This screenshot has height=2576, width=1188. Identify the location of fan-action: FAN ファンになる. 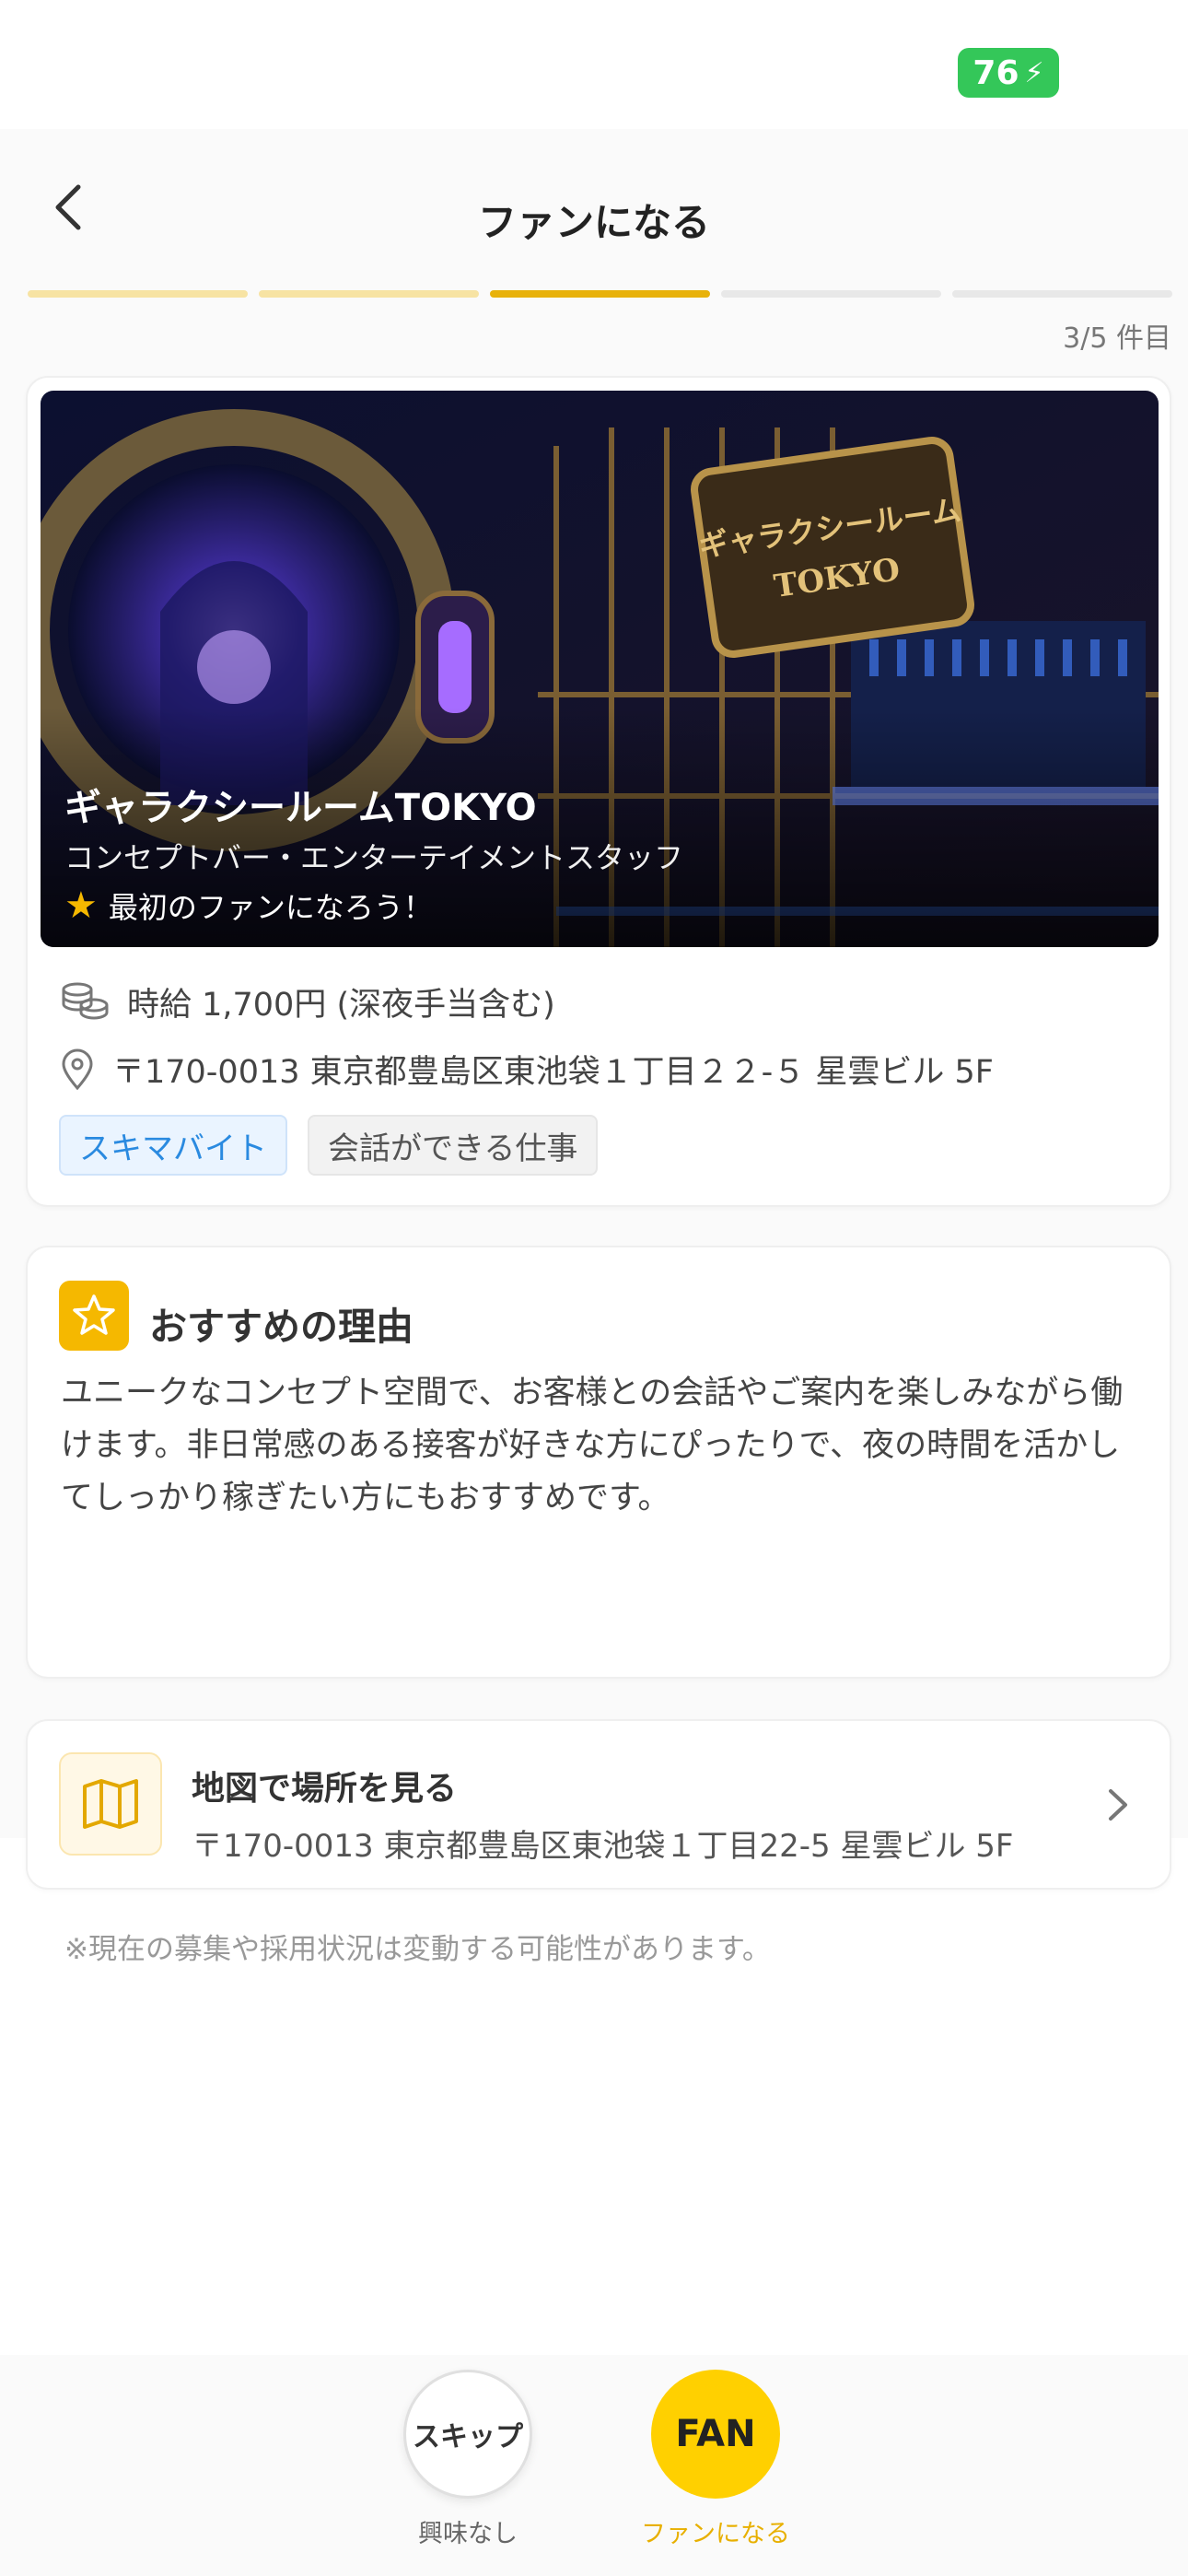
(715, 2459).